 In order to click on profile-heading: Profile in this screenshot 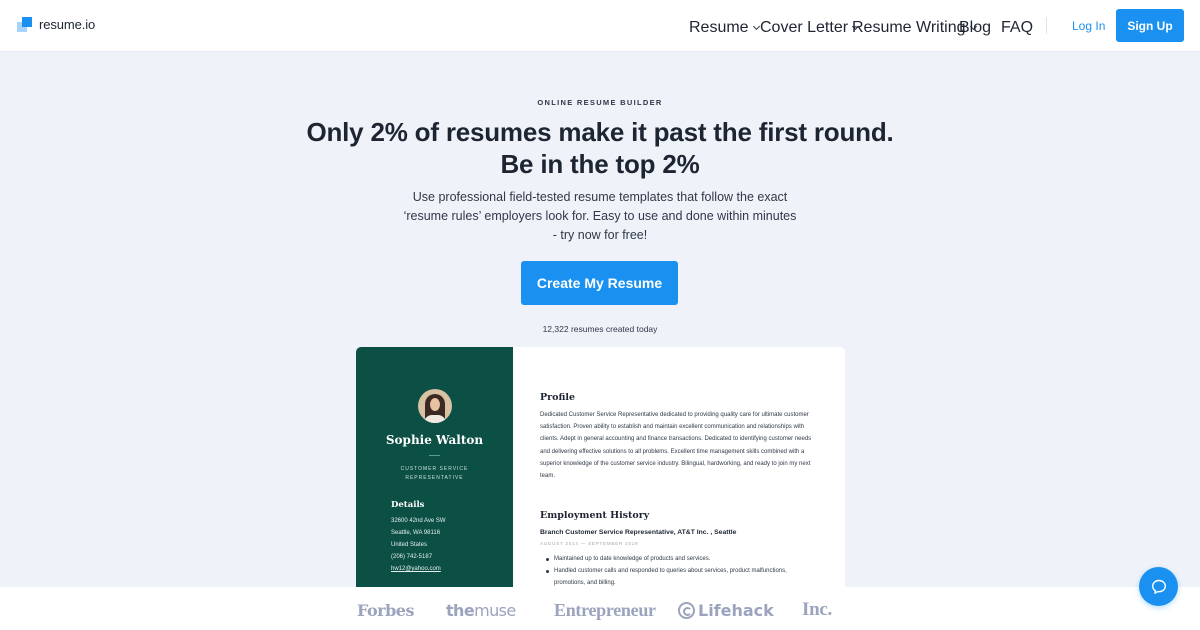, I will do `click(558, 397)`.